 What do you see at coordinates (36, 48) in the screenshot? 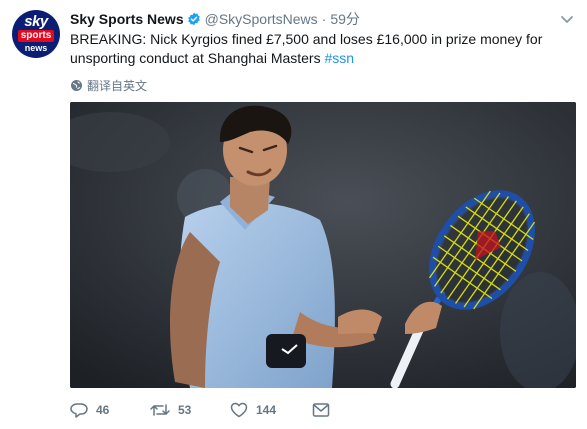
I see `avatar-news-text: news` at bounding box center [36, 48].